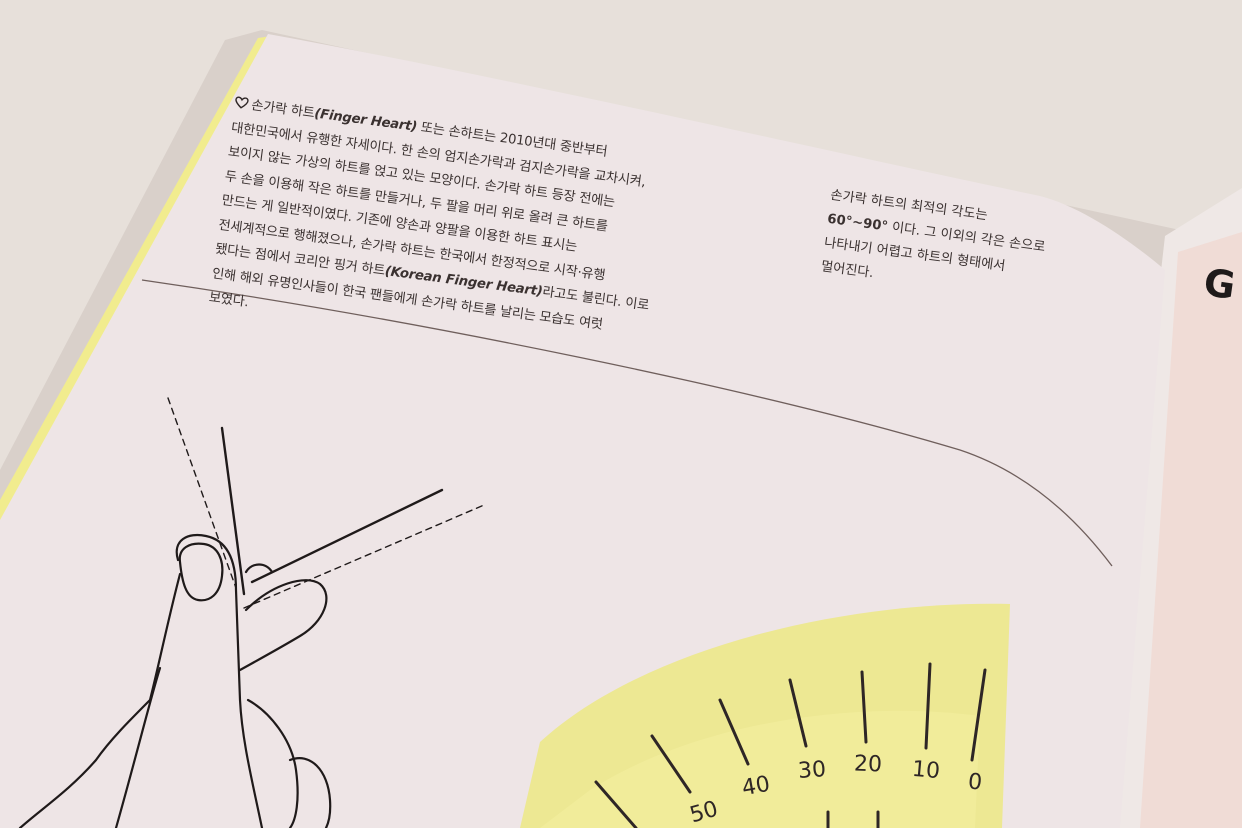 This screenshot has width=1242, height=828. What do you see at coordinates (868, 764) in the screenshot?
I see `protractor-label-20: 20` at bounding box center [868, 764].